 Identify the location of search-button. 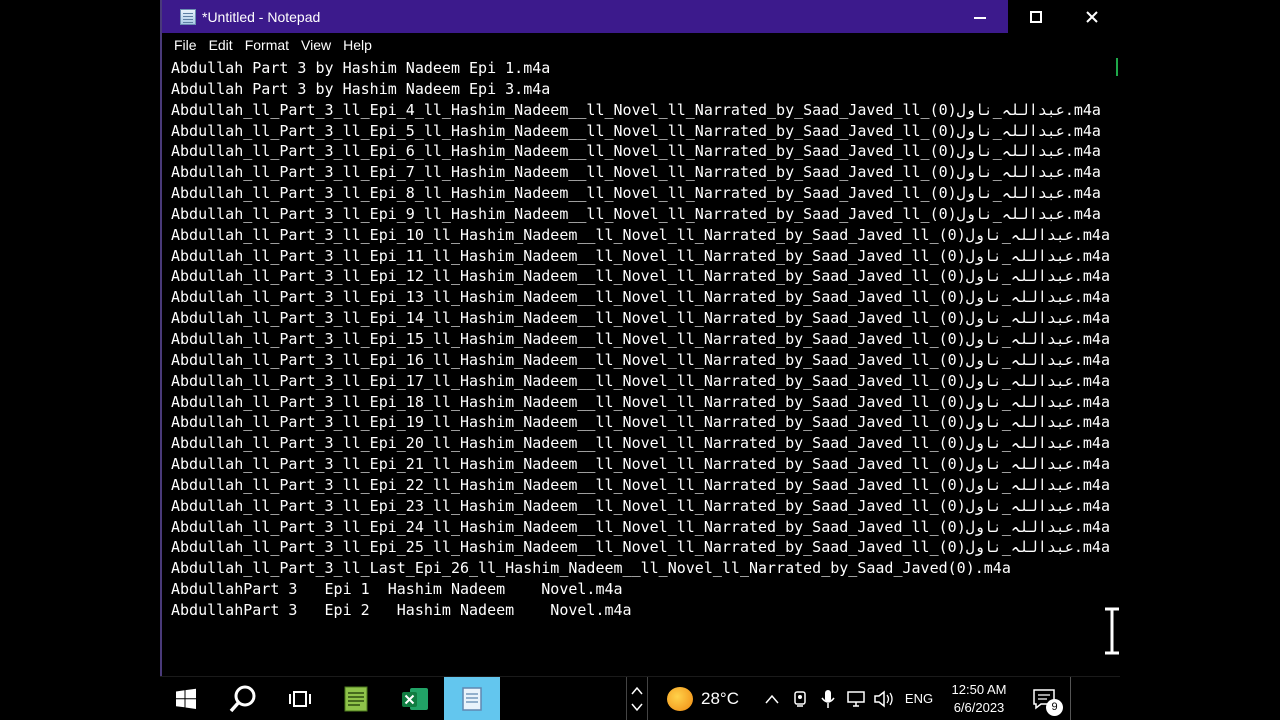
(243, 698).